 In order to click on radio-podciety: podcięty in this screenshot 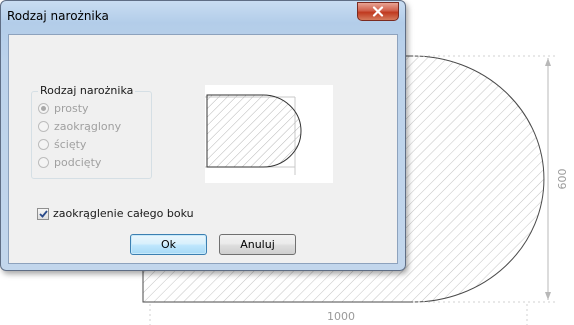, I will do `click(69, 162)`.